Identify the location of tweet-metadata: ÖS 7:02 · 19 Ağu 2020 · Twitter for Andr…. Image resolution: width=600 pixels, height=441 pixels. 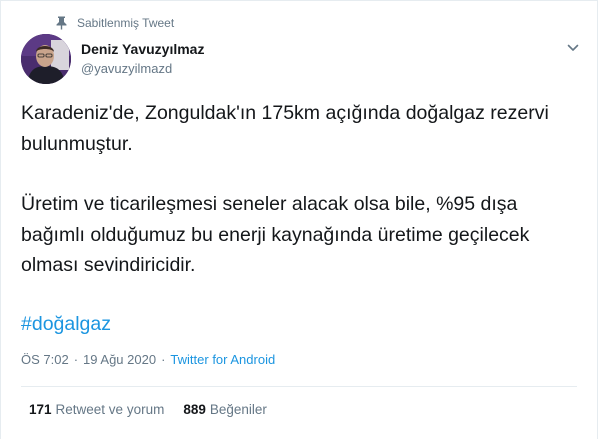
(148, 360).